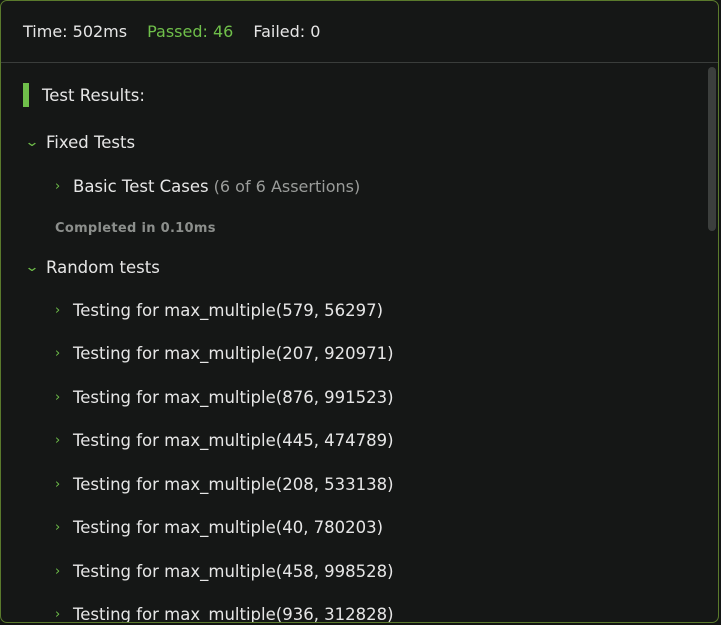  What do you see at coordinates (228, 310) in the screenshot?
I see `test-label: Testing for max_multiple(579, 56297)` at bounding box center [228, 310].